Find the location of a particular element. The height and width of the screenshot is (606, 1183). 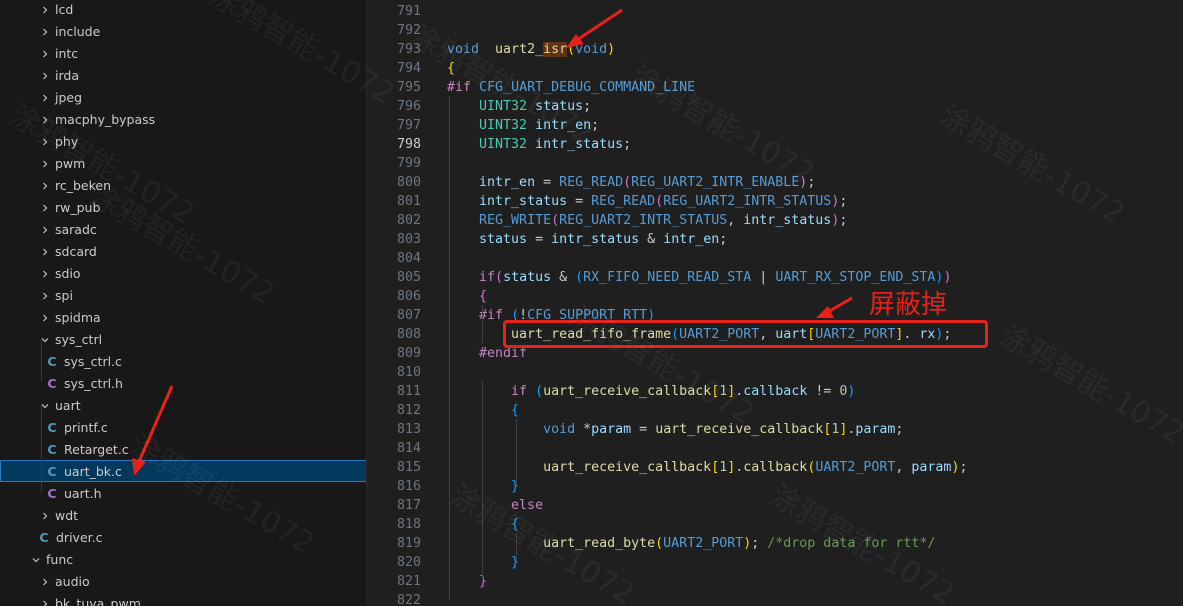

arrow-annotation-file is located at coordinates (153, 430).